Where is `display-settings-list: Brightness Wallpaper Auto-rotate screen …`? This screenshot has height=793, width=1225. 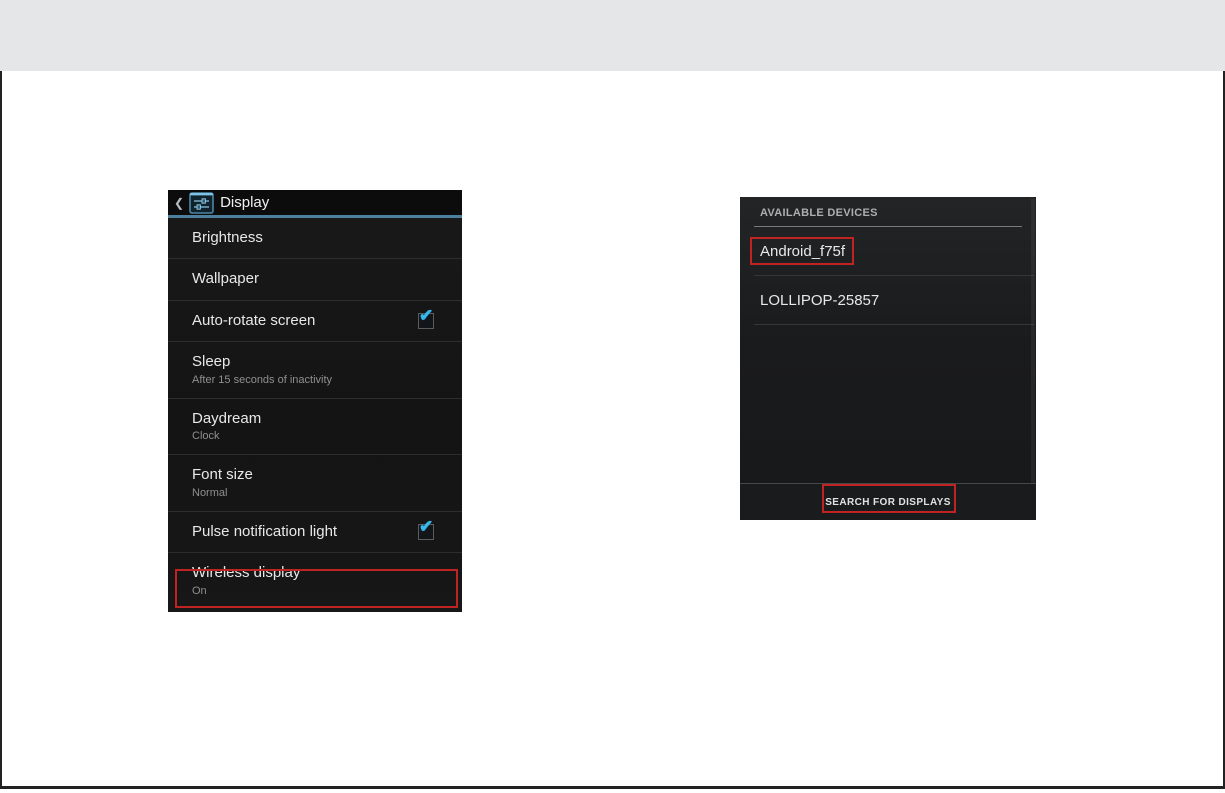 display-settings-list: Brightness Wallpaper Auto-rotate screen … is located at coordinates (315, 413).